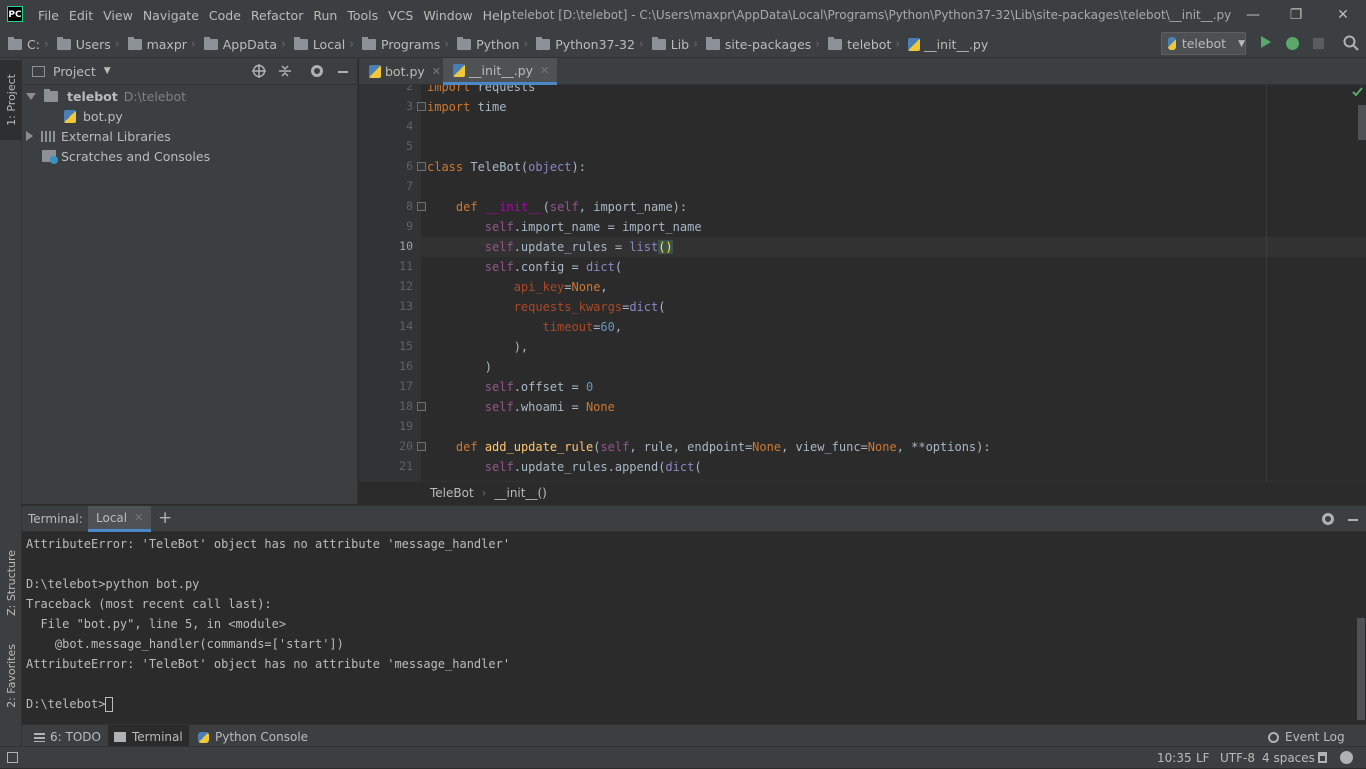  Describe the element at coordinates (404, 71) in the screenshot. I see `tab-bot-py: bot.py ✕` at that location.